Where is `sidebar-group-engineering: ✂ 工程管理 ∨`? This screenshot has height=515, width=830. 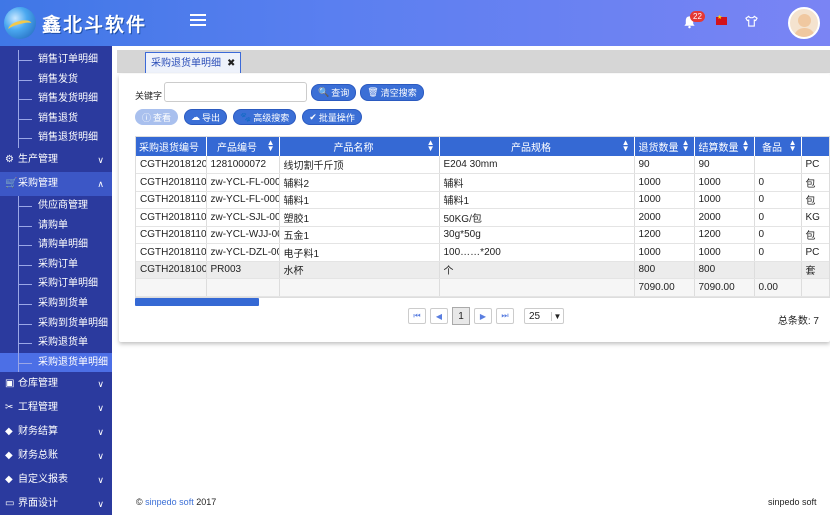 sidebar-group-engineering: ✂ 工程管理 ∨ is located at coordinates (56, 408).